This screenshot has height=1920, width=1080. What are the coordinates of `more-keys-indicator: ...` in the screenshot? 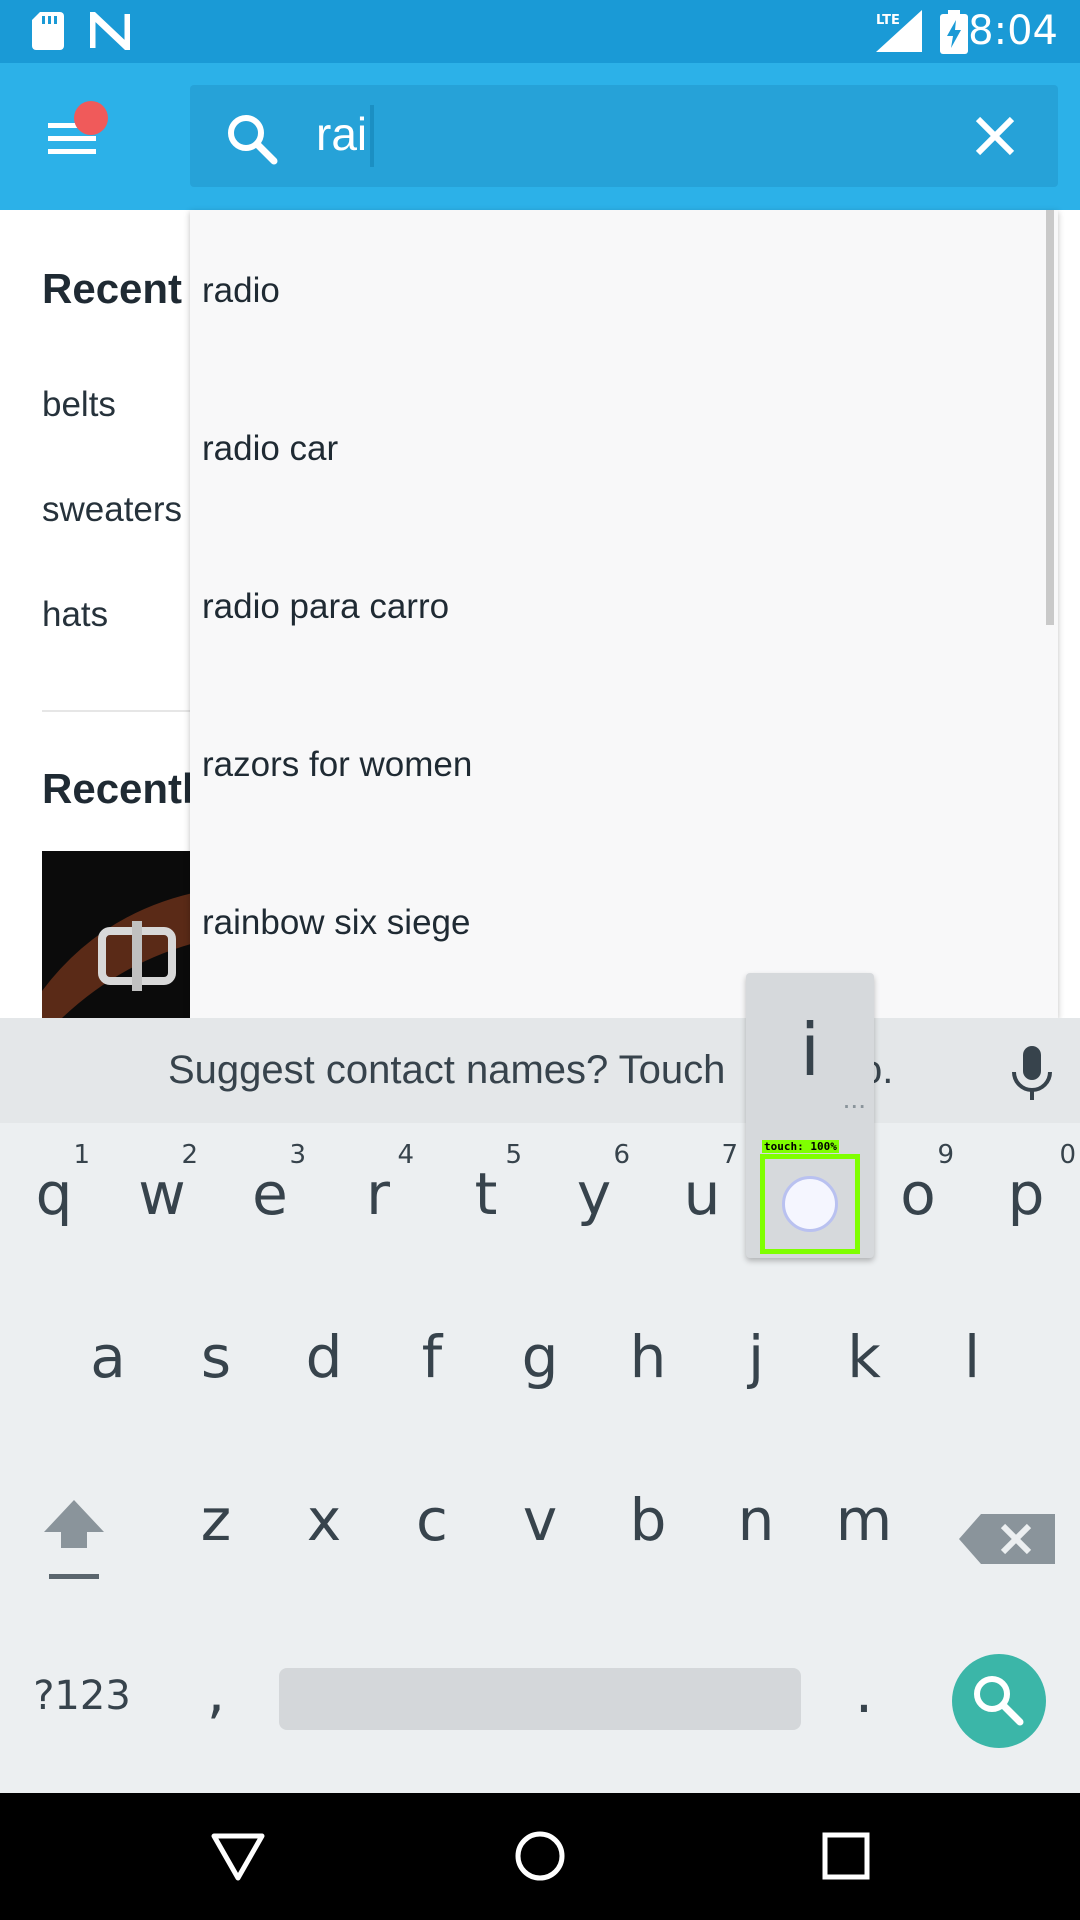 It's located at (854, 1098).